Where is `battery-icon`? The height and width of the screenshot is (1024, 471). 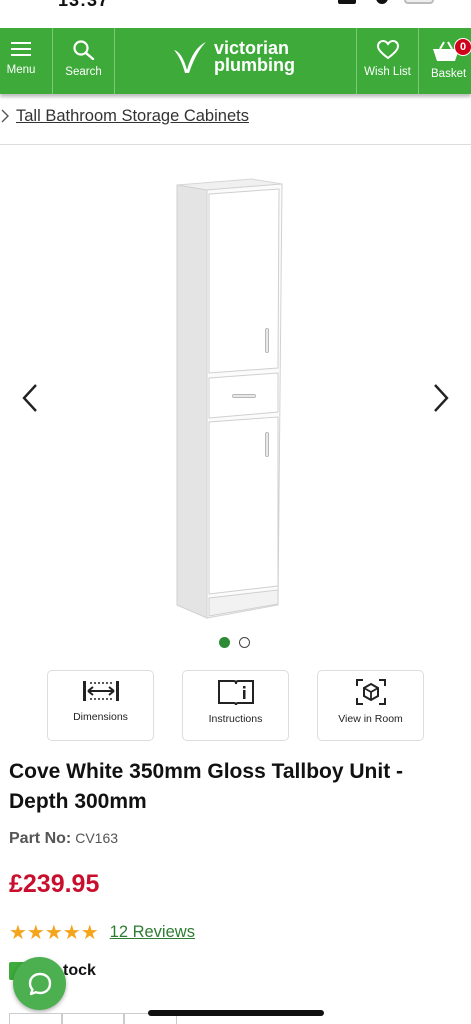 battery-icon is located at coordinates (419, 2).